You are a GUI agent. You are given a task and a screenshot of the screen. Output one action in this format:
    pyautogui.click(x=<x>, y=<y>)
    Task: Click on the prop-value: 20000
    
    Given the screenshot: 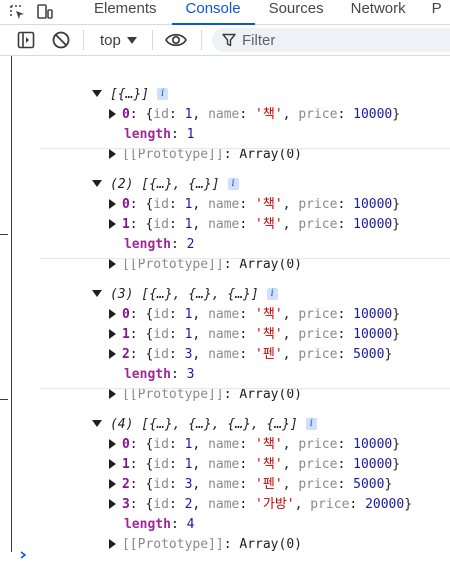 What is the action you would take?
    pyautogui.click(x=385, y=504)
    